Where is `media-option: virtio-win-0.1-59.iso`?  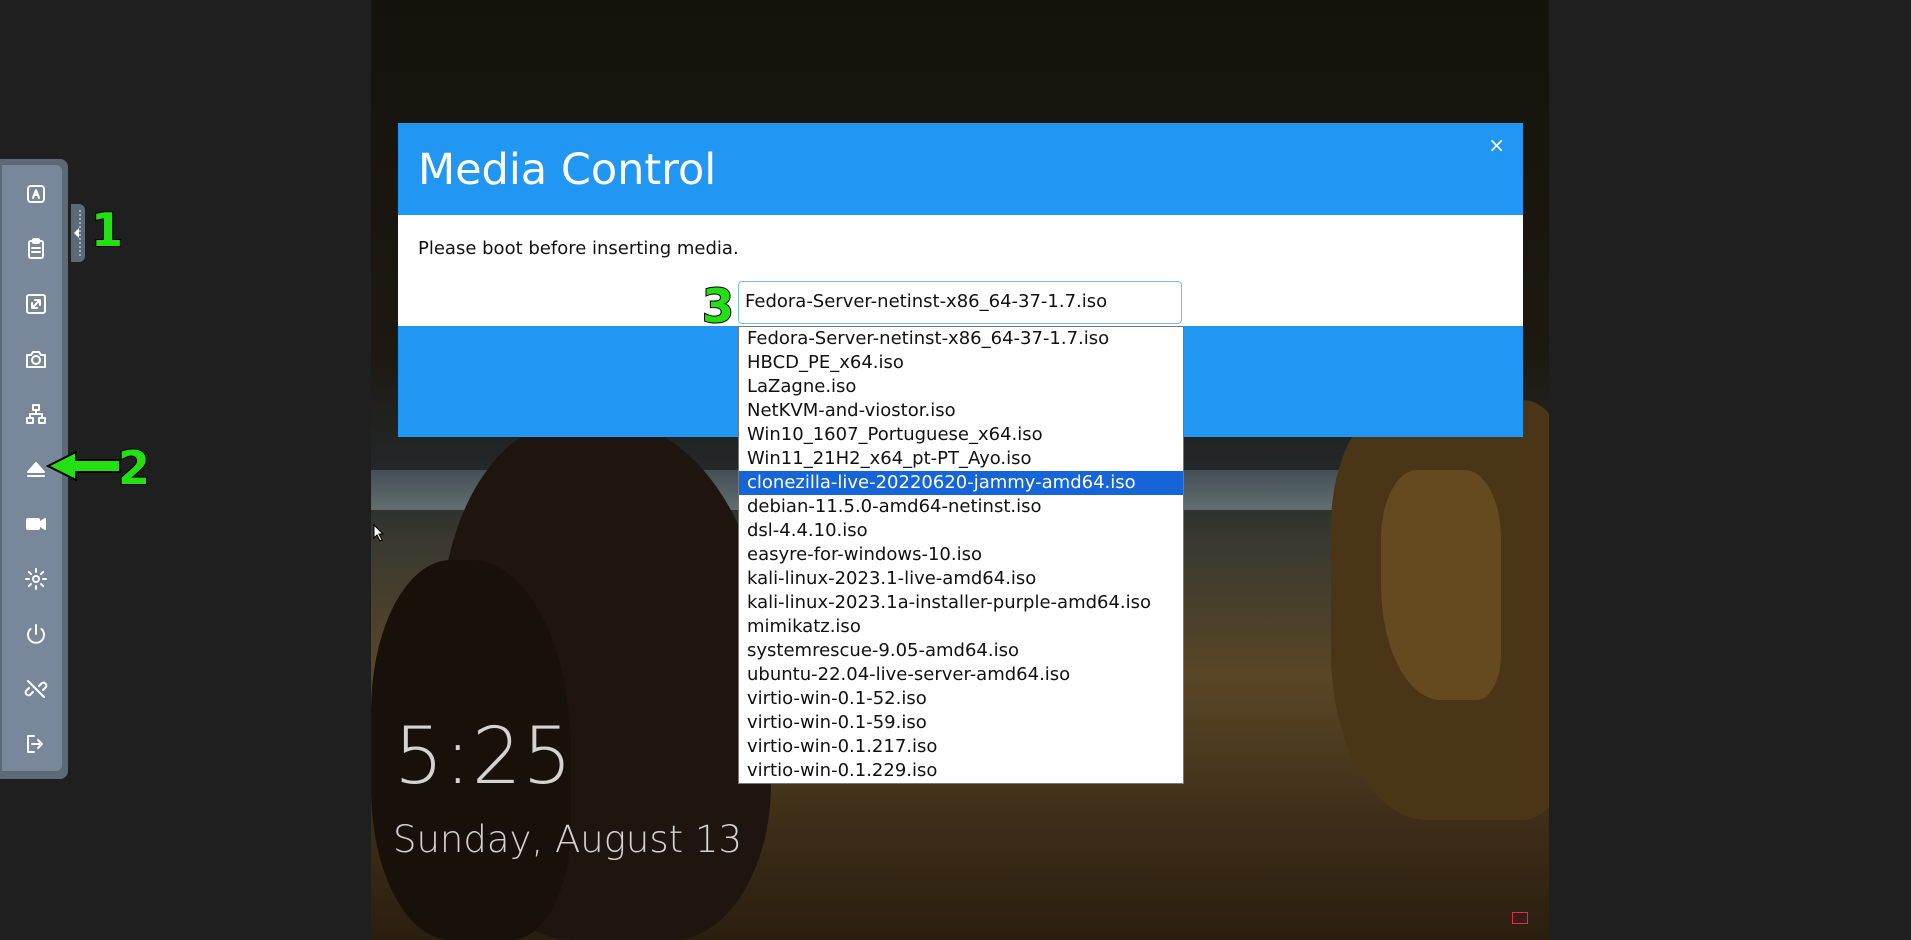
media-option: virtio-win-0.1-59.iso is located at coordinates (961, 723).